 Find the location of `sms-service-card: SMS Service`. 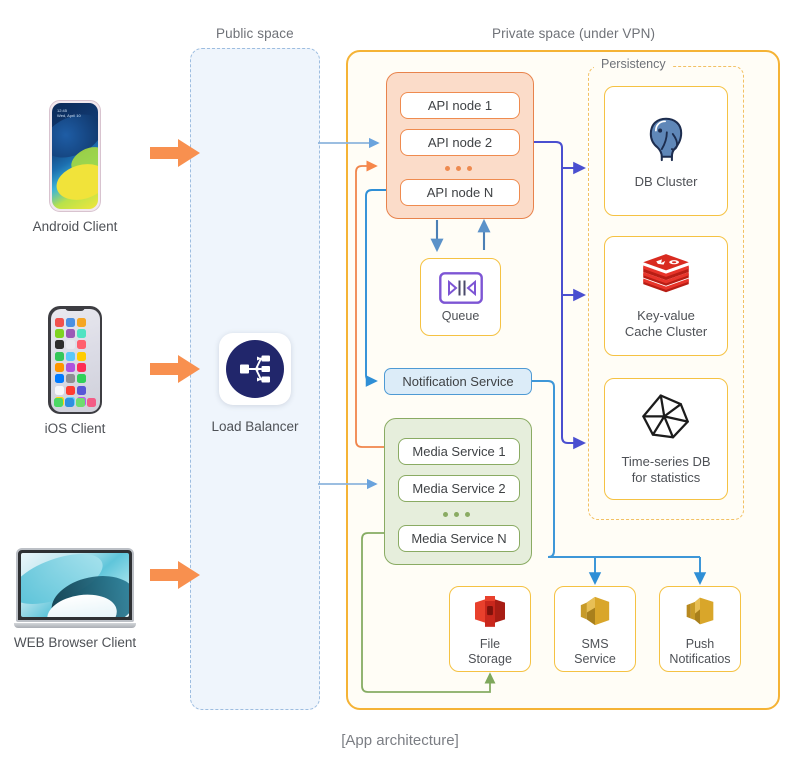

sms-service-card: SMS Service is located at coordinates (595, 629).